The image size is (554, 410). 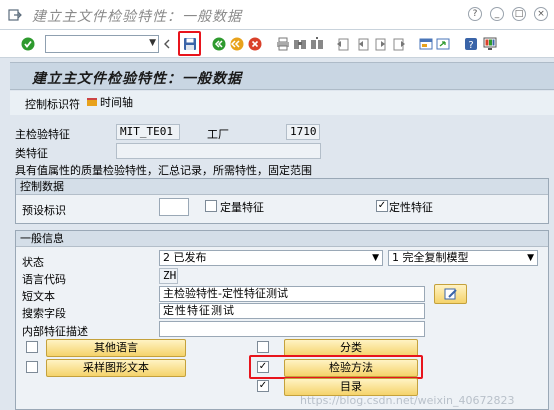 What do you see at coordinates (44, 313) in the screenshot?
I see `search-field-label: 搜索字段` at bounding box center [44, 313].